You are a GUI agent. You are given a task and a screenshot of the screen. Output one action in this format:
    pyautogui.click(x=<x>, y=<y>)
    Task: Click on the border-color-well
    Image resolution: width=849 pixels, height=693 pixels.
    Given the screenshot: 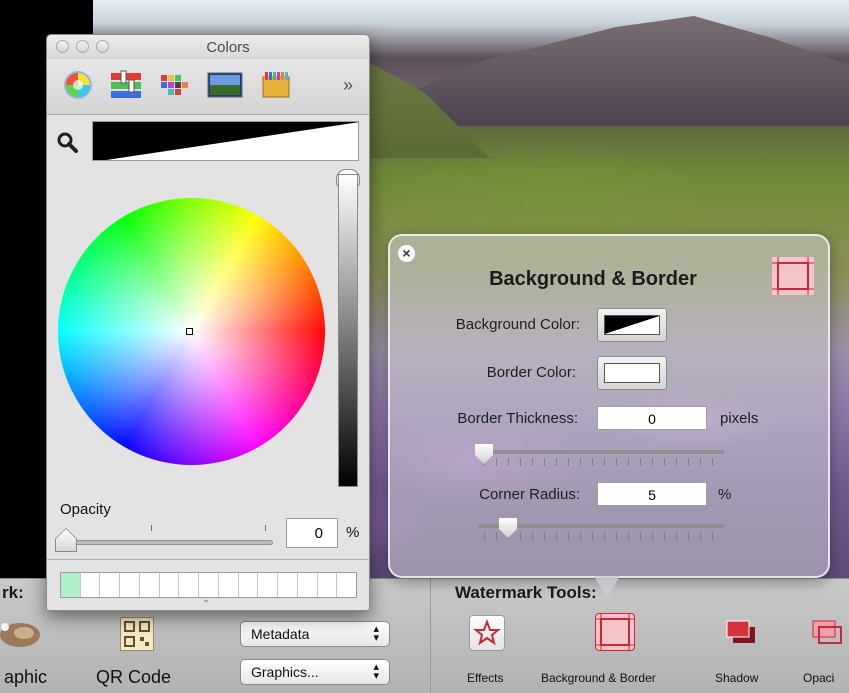 What is the action you would take?
    pyautogui.click(x=632, y=373)
    